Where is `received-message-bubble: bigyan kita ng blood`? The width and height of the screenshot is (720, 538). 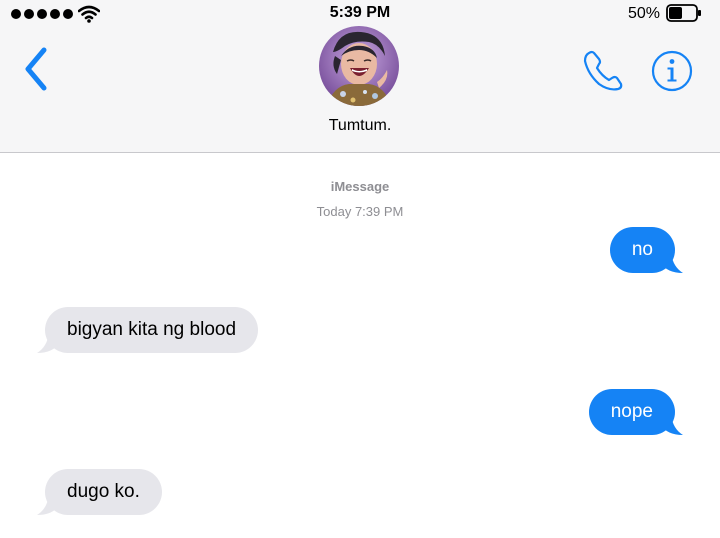 received-message-bubble: bigyan kita ng blood is located at coordinates (148, 330).